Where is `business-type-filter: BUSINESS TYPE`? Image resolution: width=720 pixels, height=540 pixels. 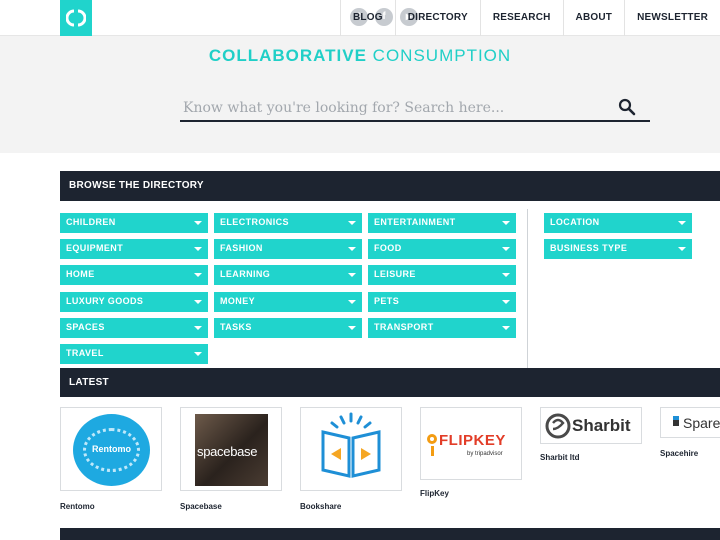
business-type-filter: BUSINESS TYPE is located at coordinates (618, 249).